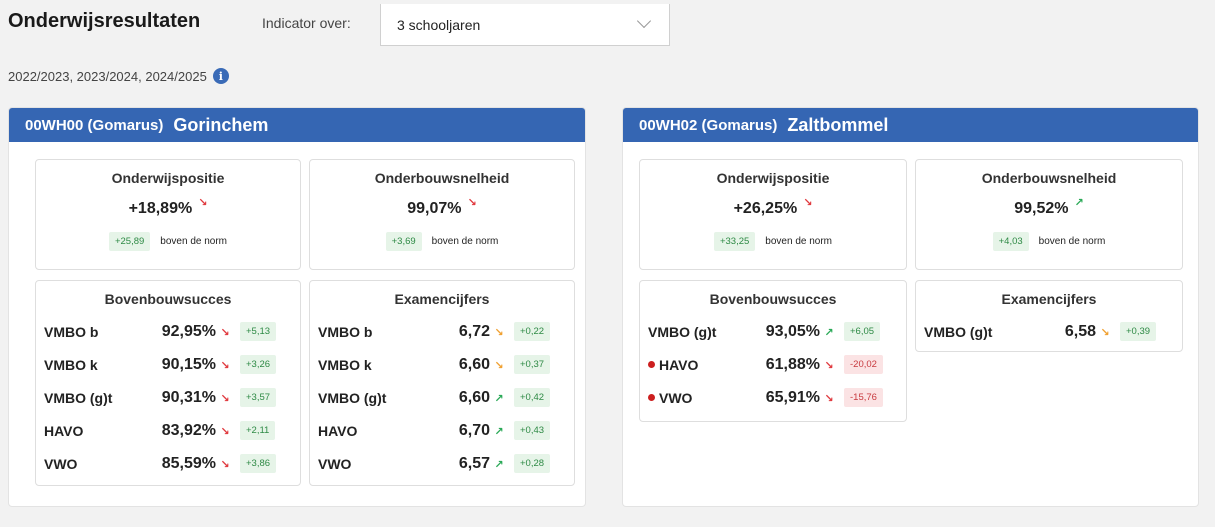 The height and width of the screenshot is (527, 1215). I want to click on list-item-value: 90,15%, so click(188, 364).